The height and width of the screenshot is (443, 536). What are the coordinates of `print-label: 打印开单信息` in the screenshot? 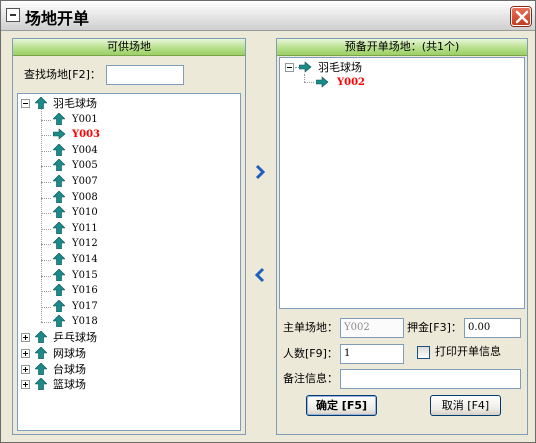 It's located at (468, 351).